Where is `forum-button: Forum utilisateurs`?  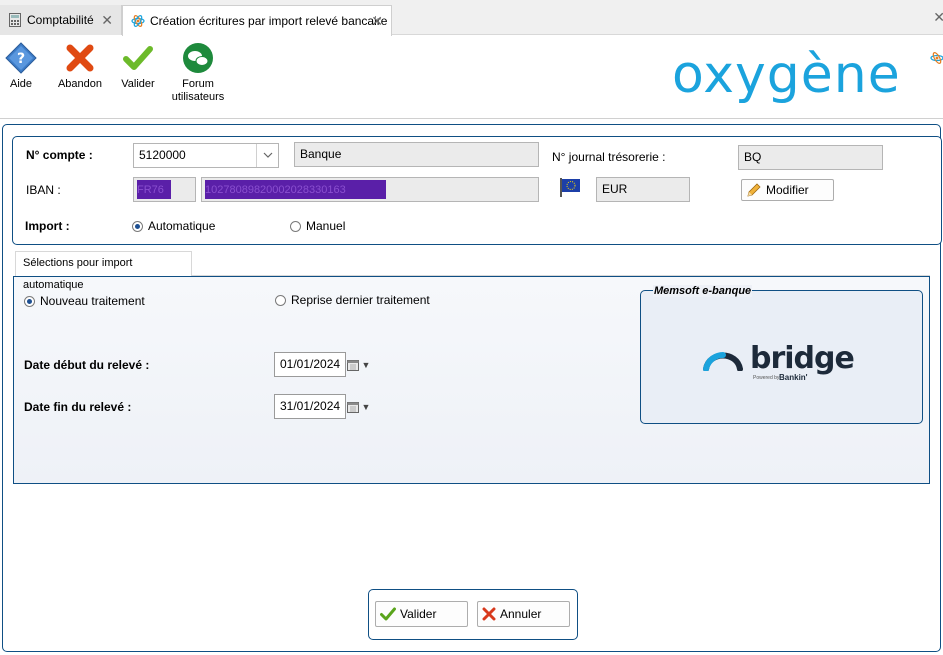 forum-button: Forum utilisateurs is located at coordinates (198, 73).